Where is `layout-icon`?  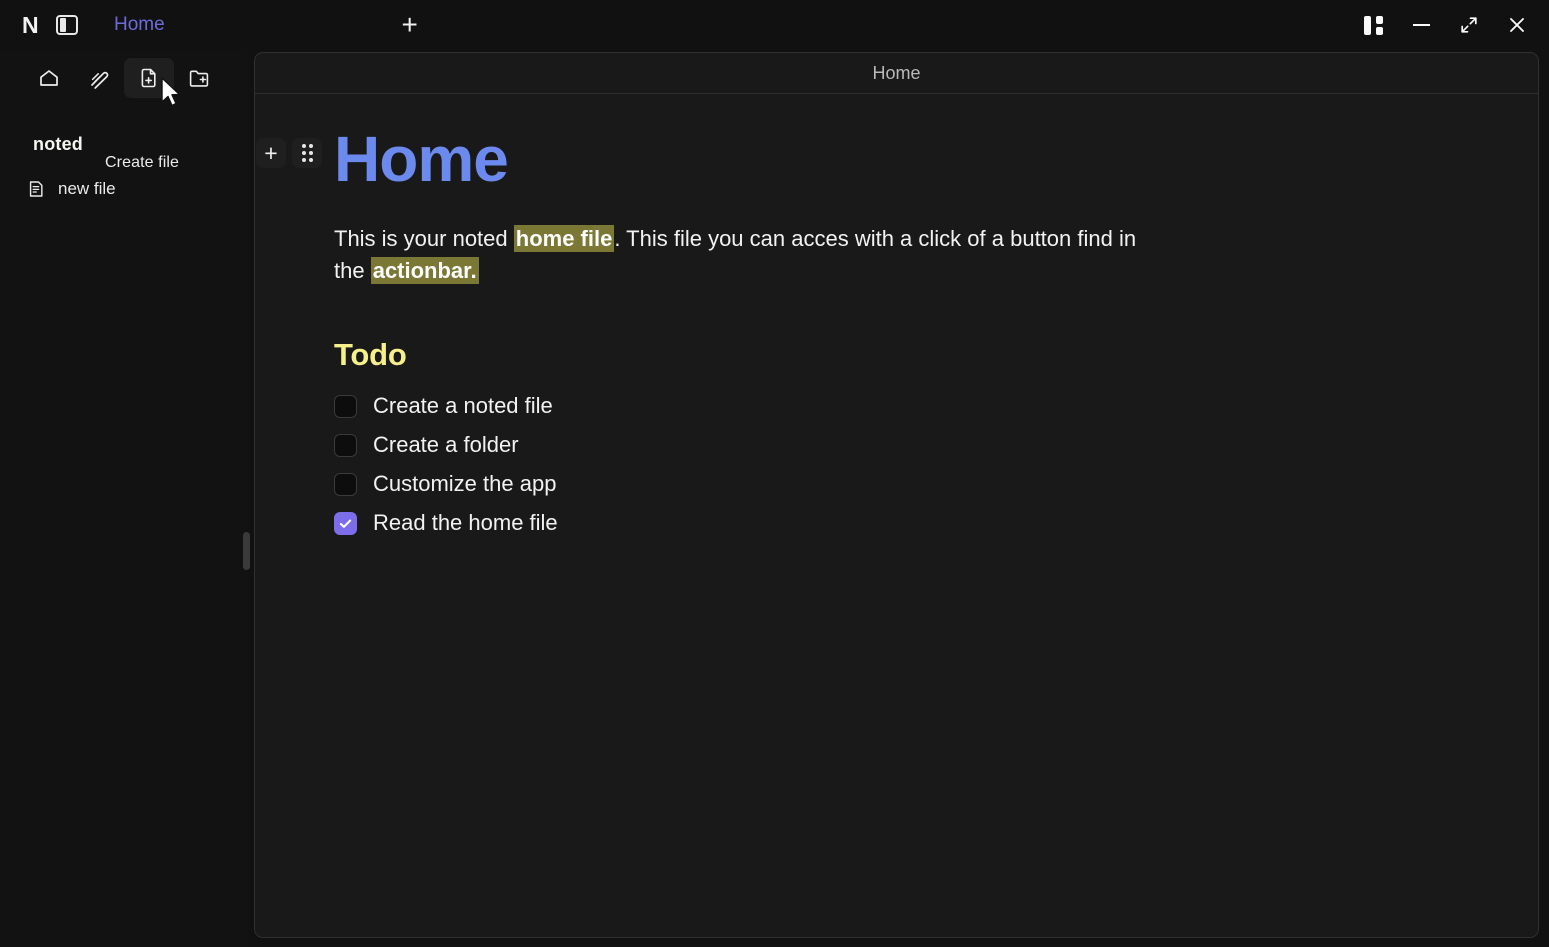 layout-icon is located at coordinates (1373, 25).